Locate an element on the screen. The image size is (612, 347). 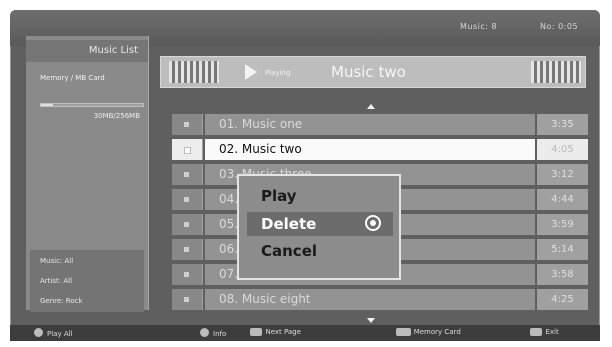
info-button-icon is located at coordinates (204, 332).